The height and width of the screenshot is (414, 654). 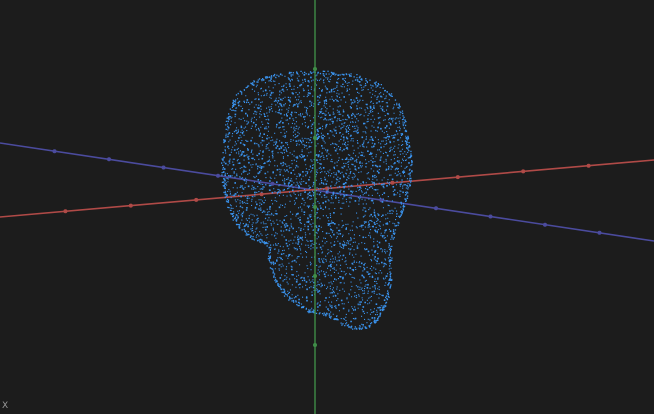 I want to click on y-axis, so click(x=315, y=207).